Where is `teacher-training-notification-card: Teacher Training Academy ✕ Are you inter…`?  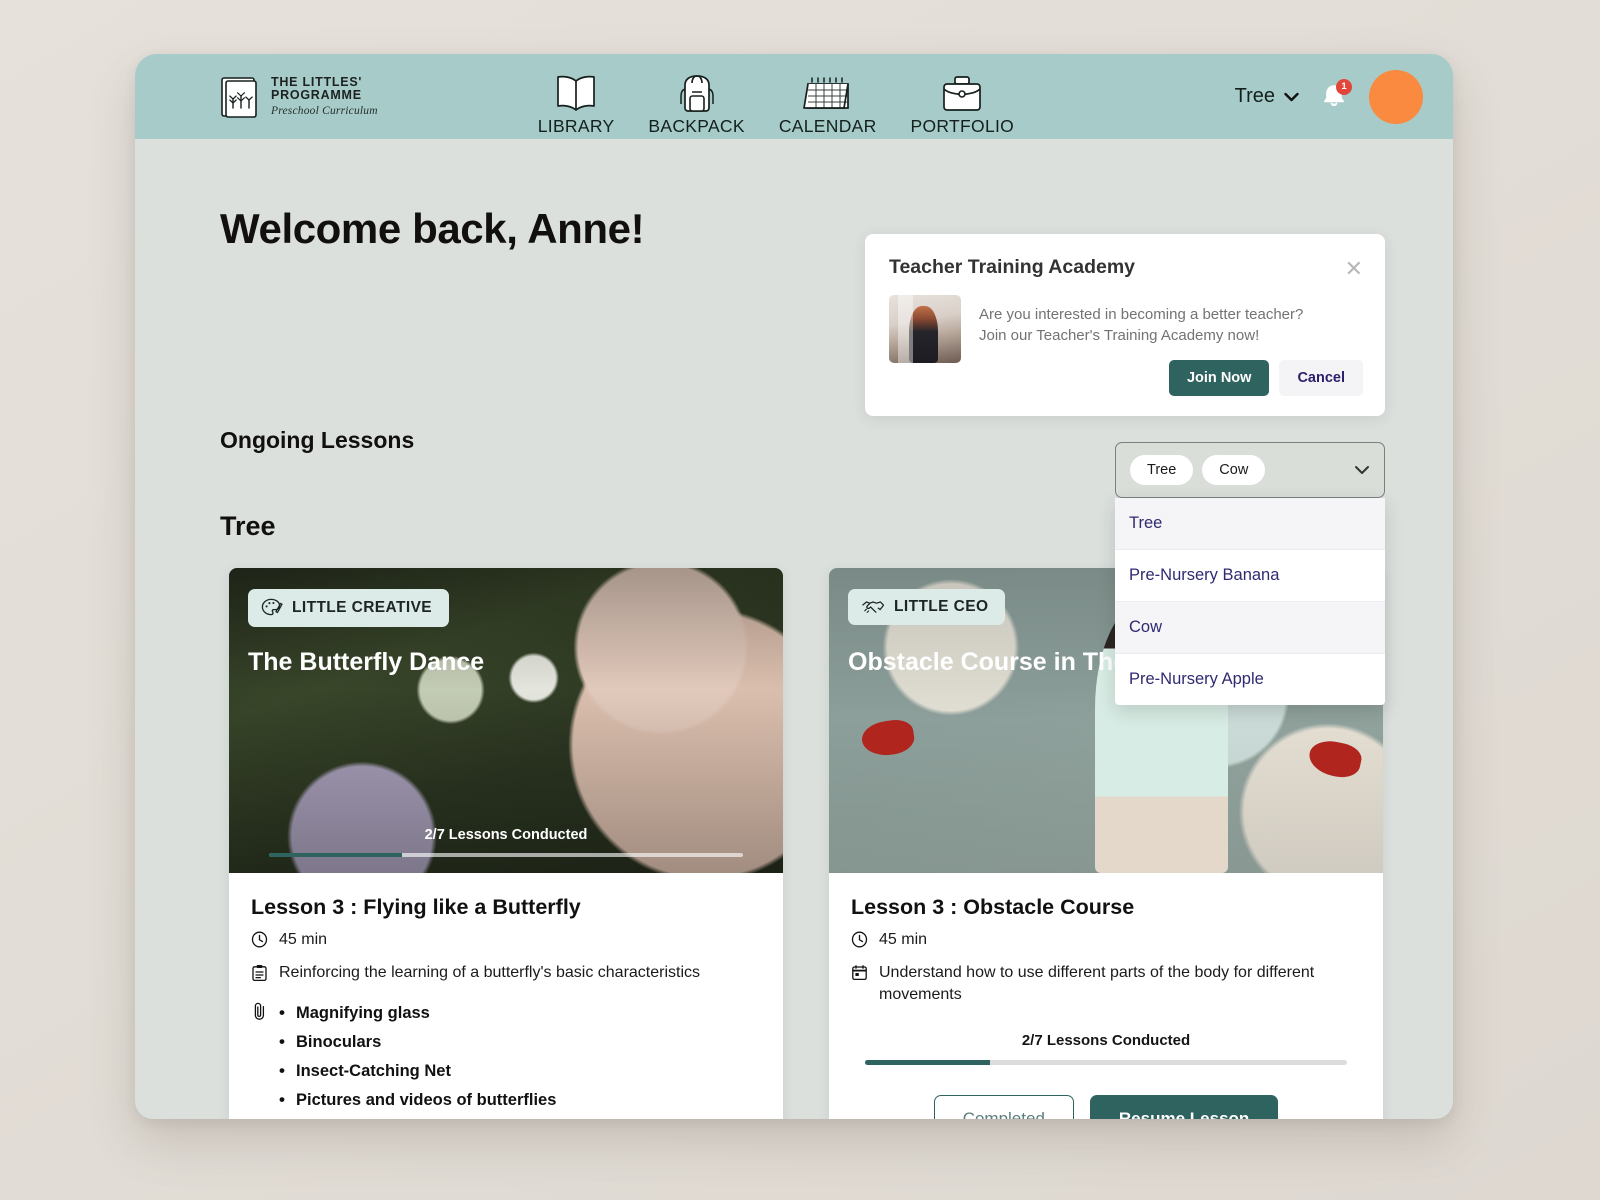
teacher-training-notification-card: Teacher Training Academy ✕ Are you inter… is located at coordinates (1125, 325).